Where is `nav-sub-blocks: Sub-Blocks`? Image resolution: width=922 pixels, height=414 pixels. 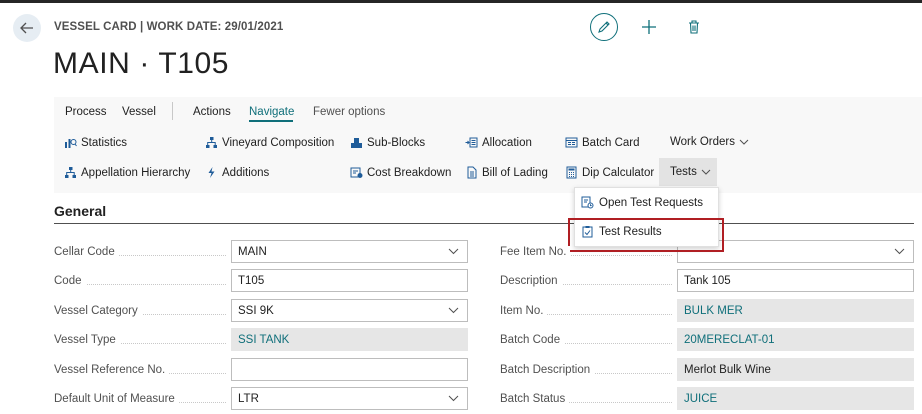
nav-sub-blocks: Sub-Blocks is located at coordinates (387, 142).